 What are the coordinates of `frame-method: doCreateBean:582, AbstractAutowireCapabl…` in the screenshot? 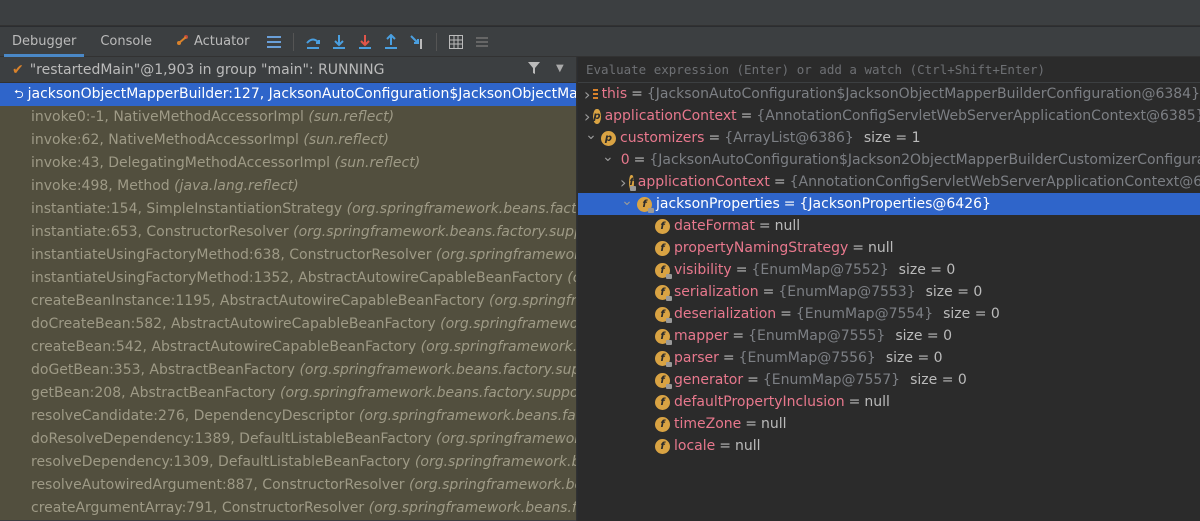 It's located at (233, 324).